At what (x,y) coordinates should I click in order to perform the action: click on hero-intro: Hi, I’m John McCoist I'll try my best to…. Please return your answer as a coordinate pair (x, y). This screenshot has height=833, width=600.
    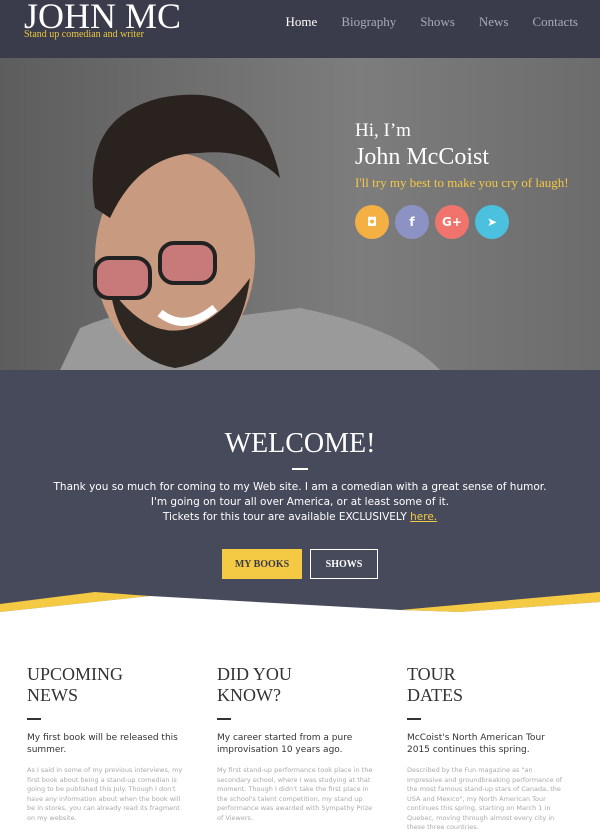
    Looking at the image, I should click on (462, 179).